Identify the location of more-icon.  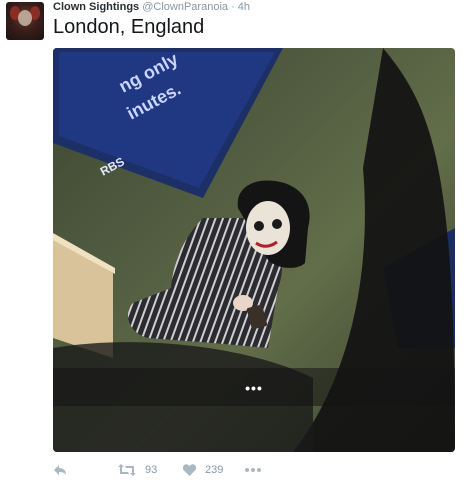
(253, 470).